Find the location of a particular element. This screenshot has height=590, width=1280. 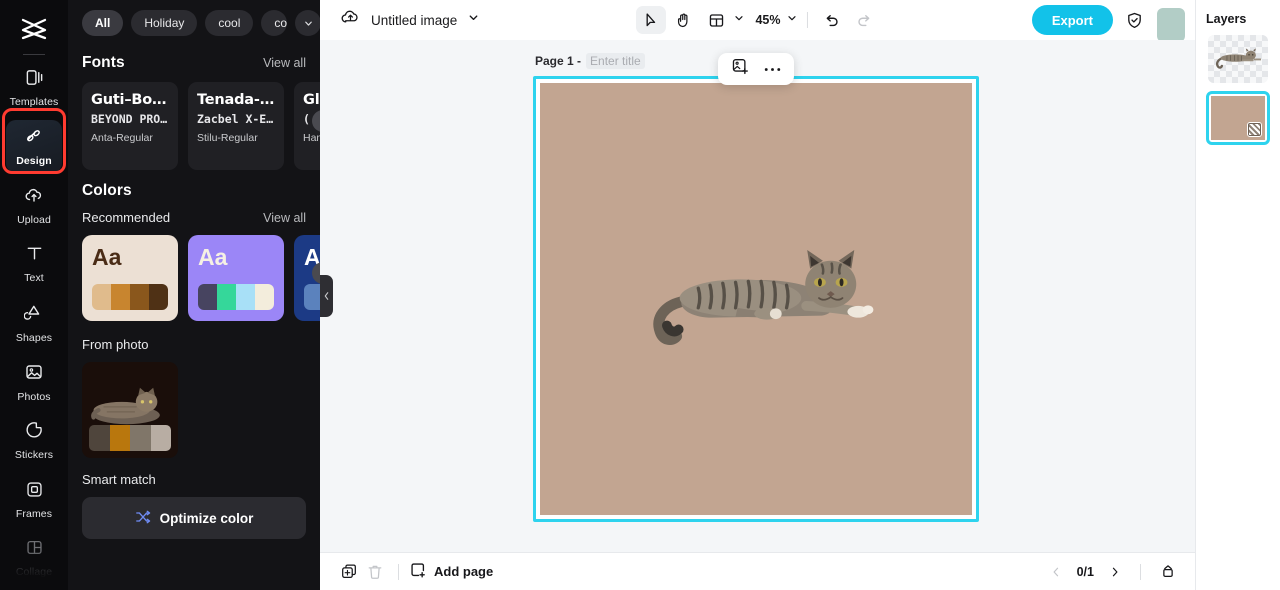

add-page-label: Add page is located at coordinates (464, 571).